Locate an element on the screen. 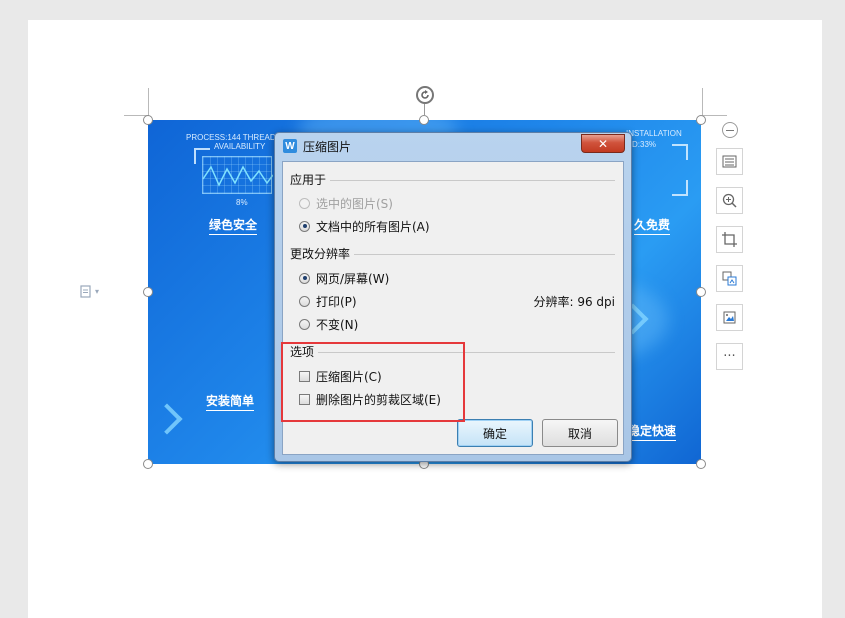 The height and width of the screenshot is (618, 845). close-button: ✕ is located at coordinates (603, 143).